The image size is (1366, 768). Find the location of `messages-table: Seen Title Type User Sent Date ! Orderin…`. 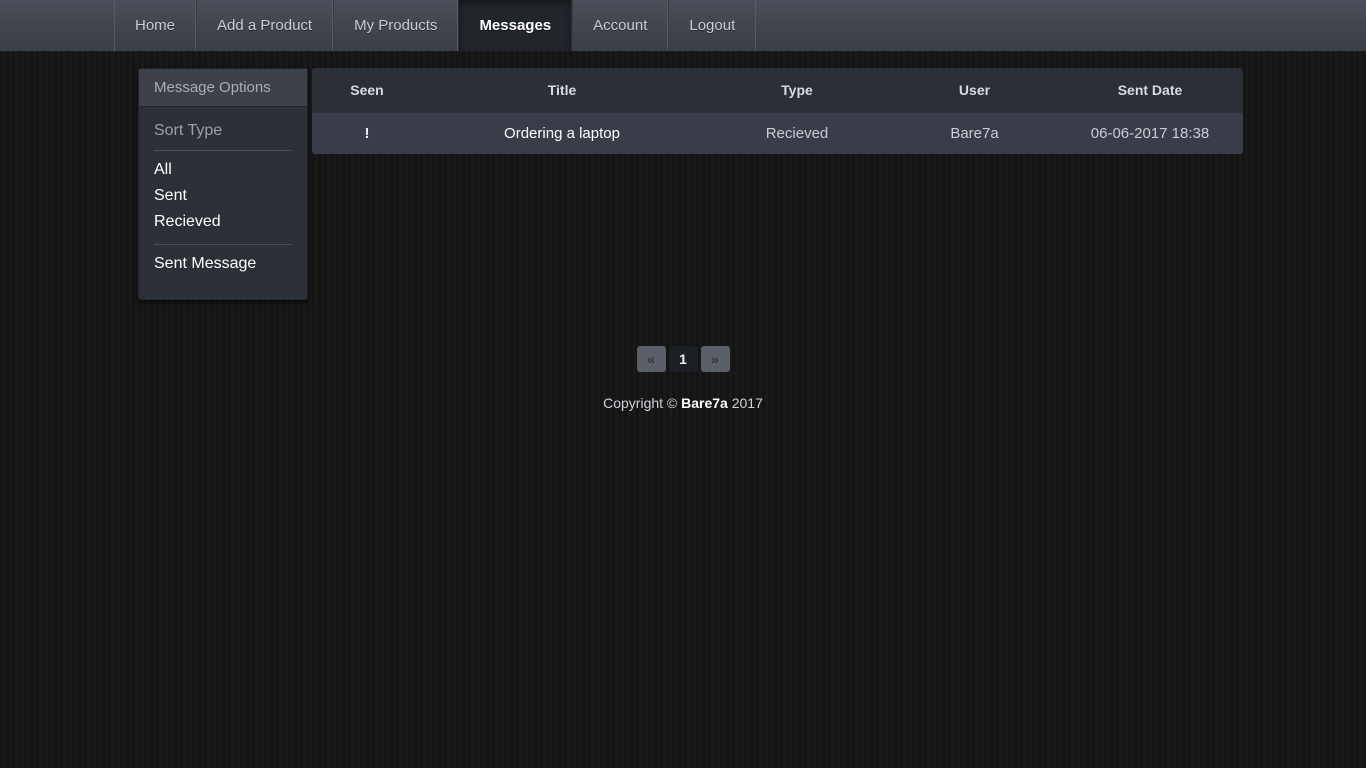

messages-table: Seen Title Type User Sent Date ! Orderin… is located at coordinates (777, 111).